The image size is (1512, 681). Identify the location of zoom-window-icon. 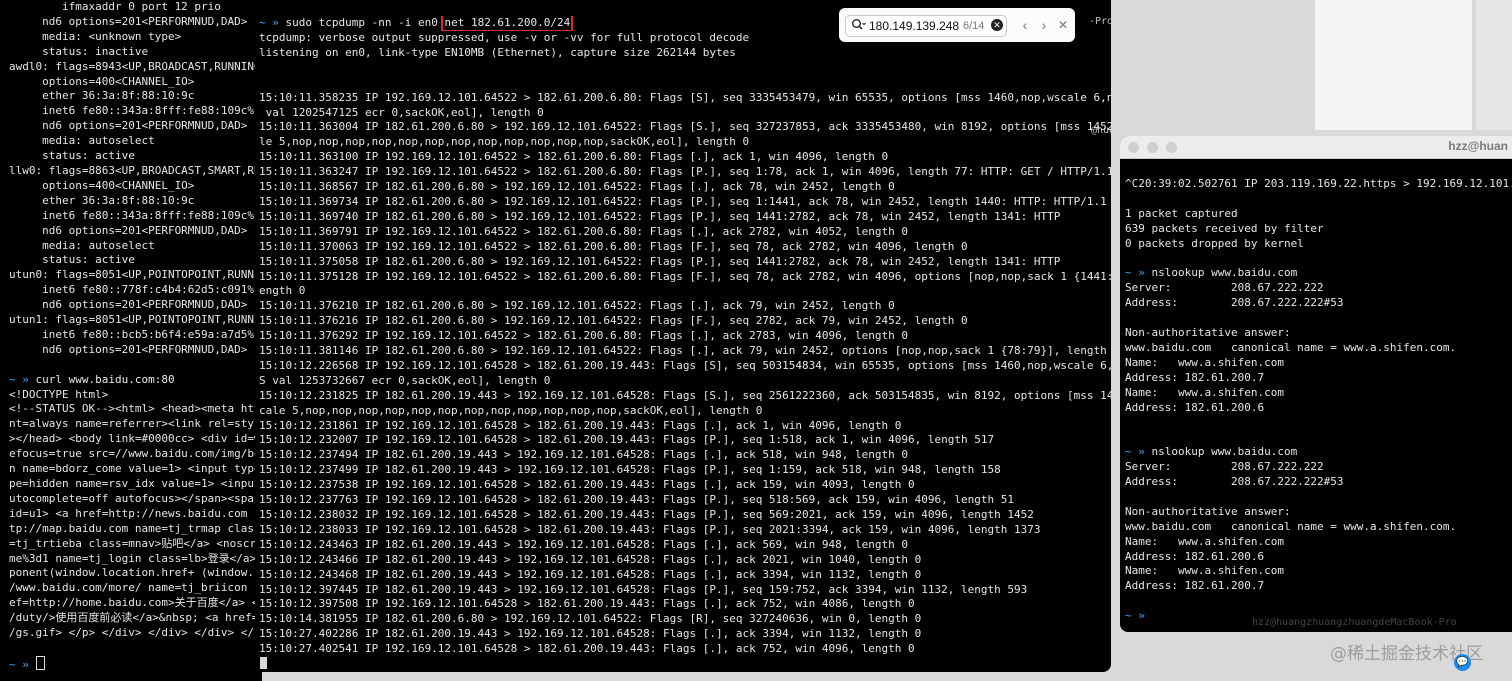
(1171, 147).